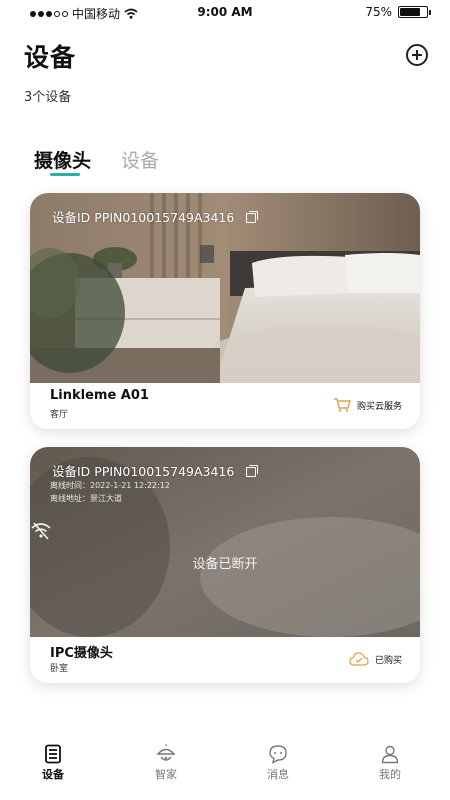  I want to click on message-icon, so click(278, 754).